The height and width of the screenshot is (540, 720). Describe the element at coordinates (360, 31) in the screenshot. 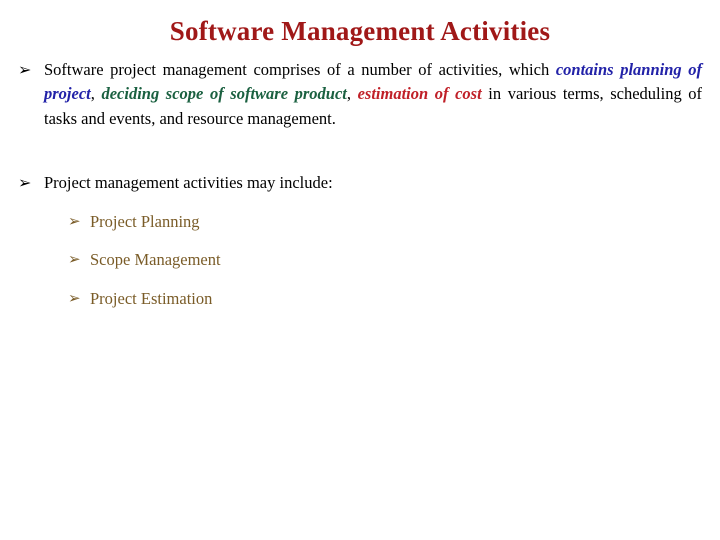

I see `page-title: Software Management Activities` at that location.